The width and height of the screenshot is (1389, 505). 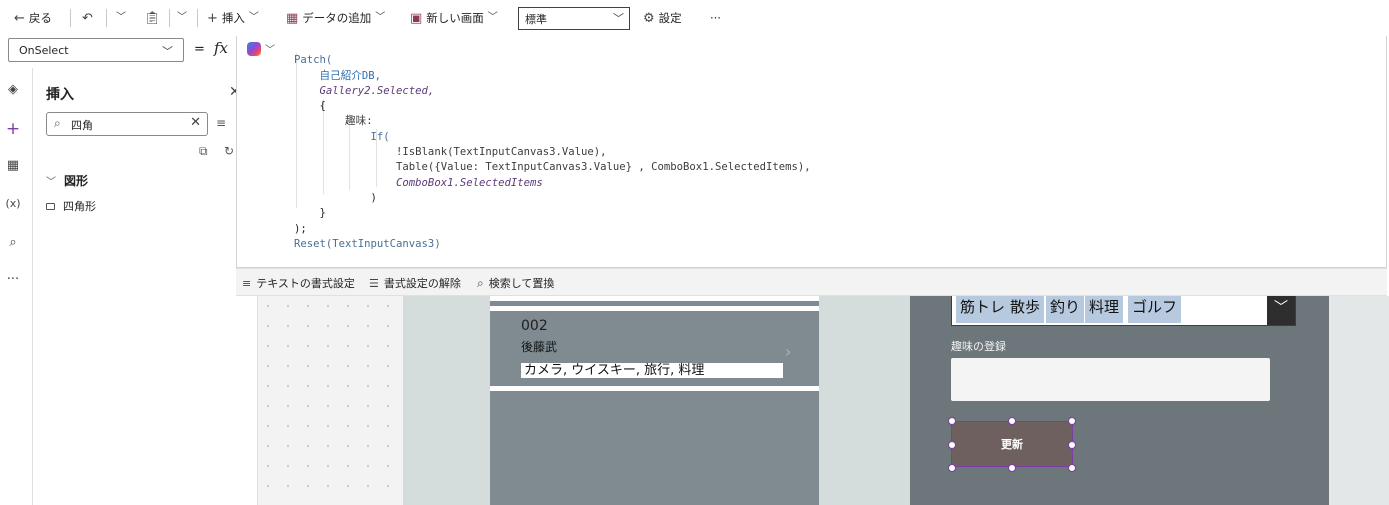 What do you see at coordinates (254, 48) in the screenshot?
I see `copilot-icon` at bounding box center [254, 48].